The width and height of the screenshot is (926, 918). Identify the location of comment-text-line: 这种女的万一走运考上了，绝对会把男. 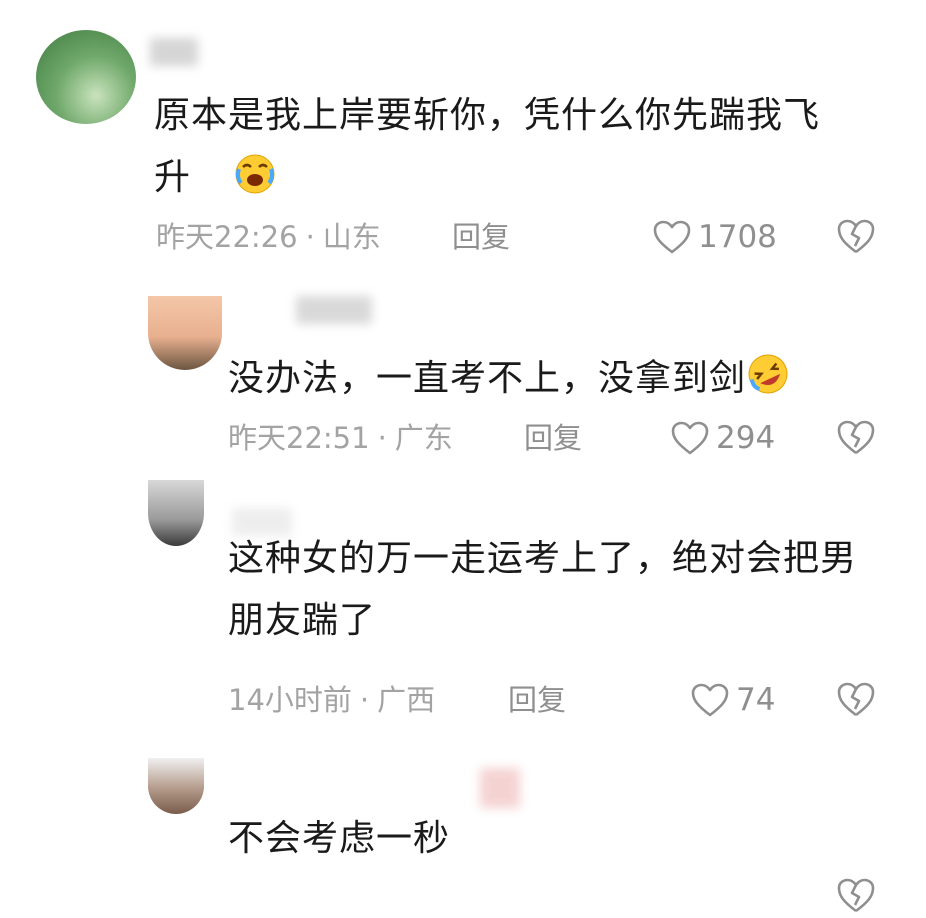
(543, 558).